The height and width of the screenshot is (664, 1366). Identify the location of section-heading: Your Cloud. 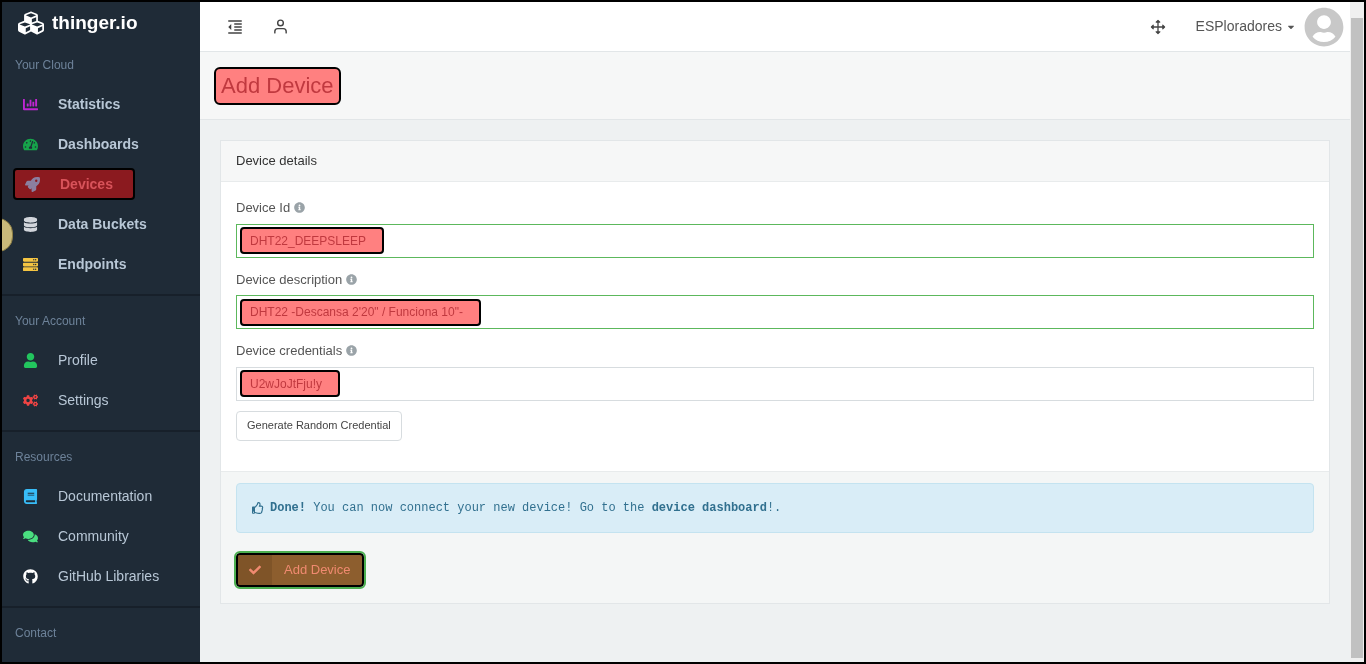
(44, 65).